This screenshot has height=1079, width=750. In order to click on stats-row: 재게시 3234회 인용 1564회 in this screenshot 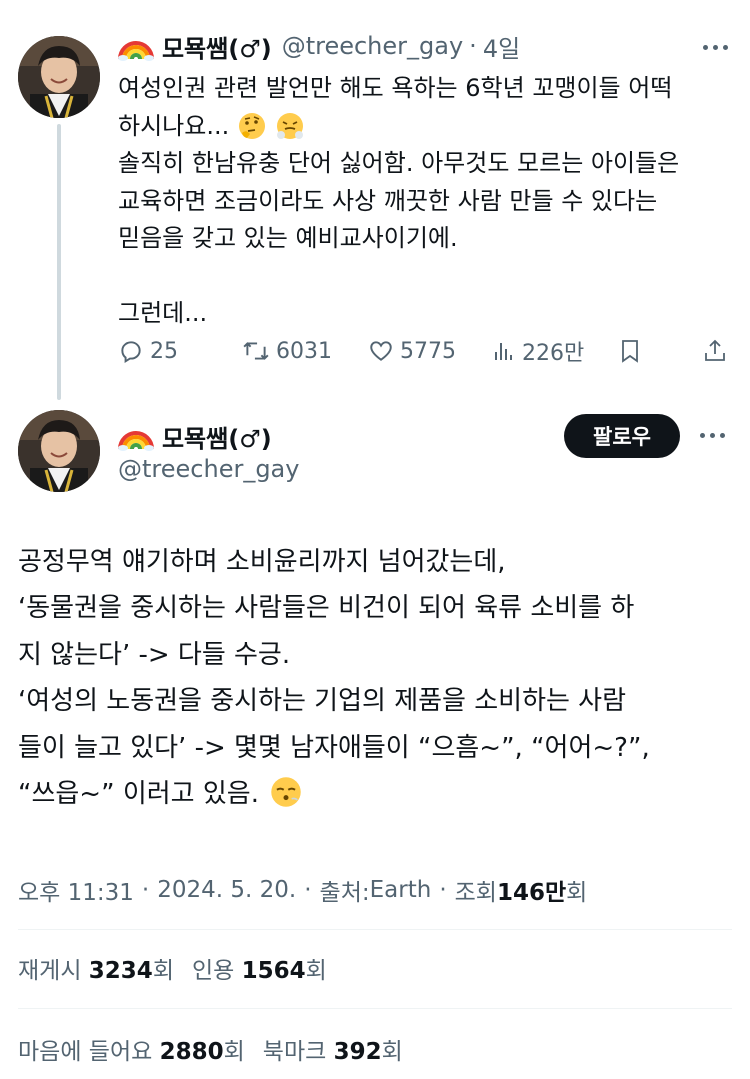, I will do `click(172, 968)`.